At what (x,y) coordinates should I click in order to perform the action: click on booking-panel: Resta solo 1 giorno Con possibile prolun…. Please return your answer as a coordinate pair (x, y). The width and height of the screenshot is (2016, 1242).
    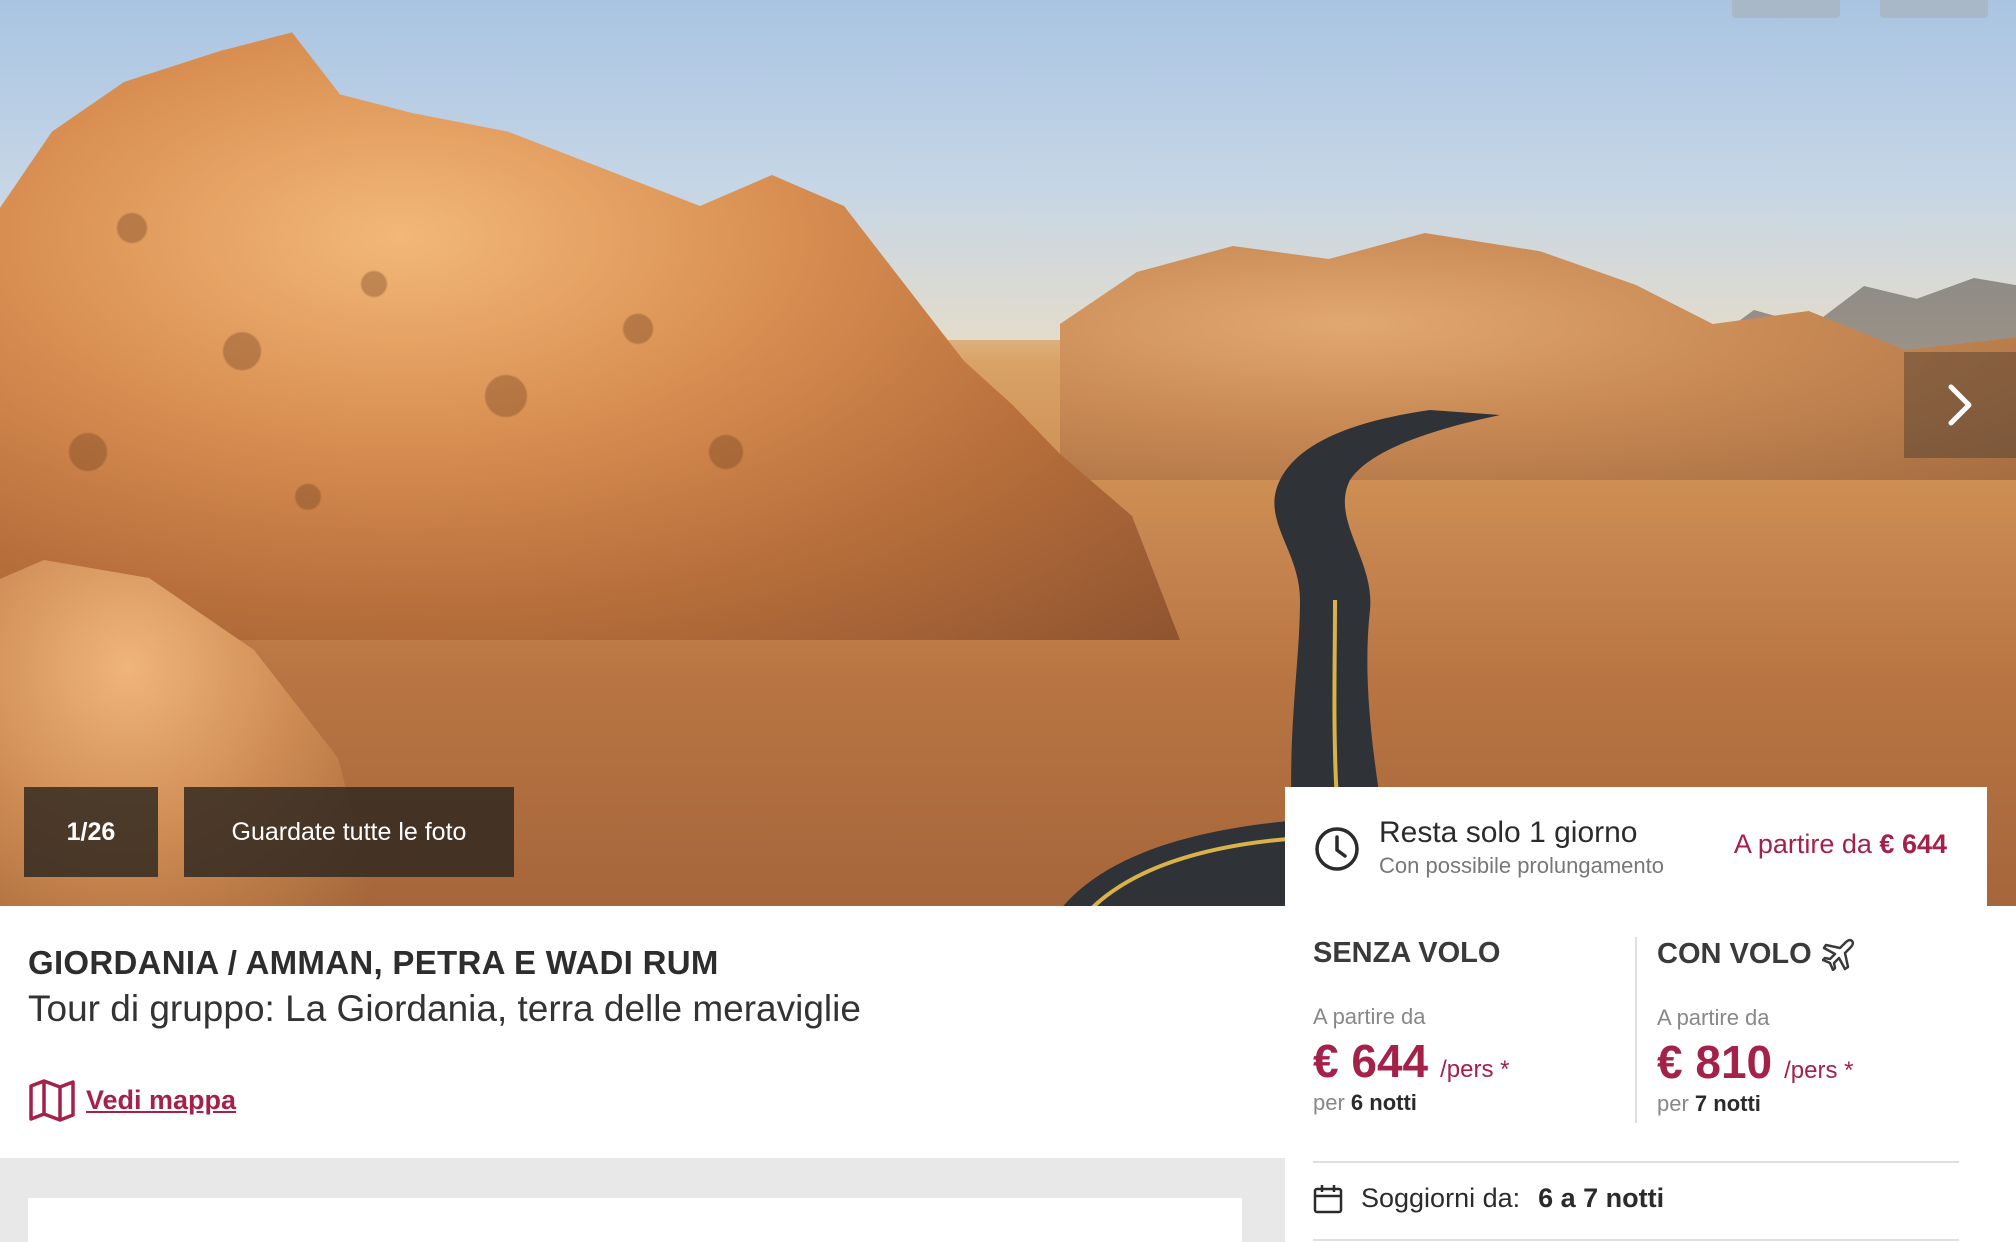
    Looking at the image, I should click on (1636, 1014).